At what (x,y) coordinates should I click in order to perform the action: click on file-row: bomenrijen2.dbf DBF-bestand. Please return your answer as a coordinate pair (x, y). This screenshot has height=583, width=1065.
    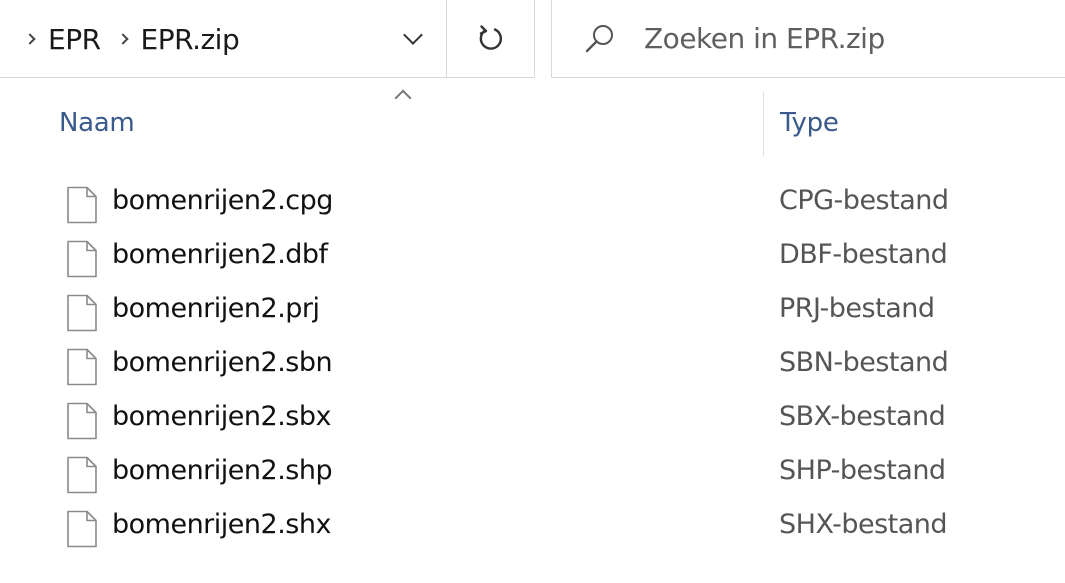
    Looking at the image, I should click on (532, 257).